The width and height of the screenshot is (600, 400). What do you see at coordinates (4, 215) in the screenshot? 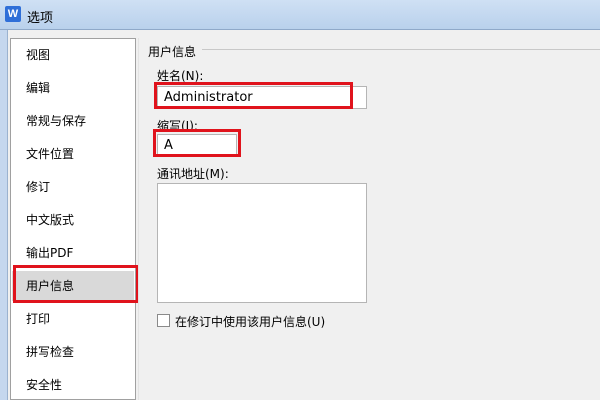
I see `window-frame-left` at bounding box center [4, 215].